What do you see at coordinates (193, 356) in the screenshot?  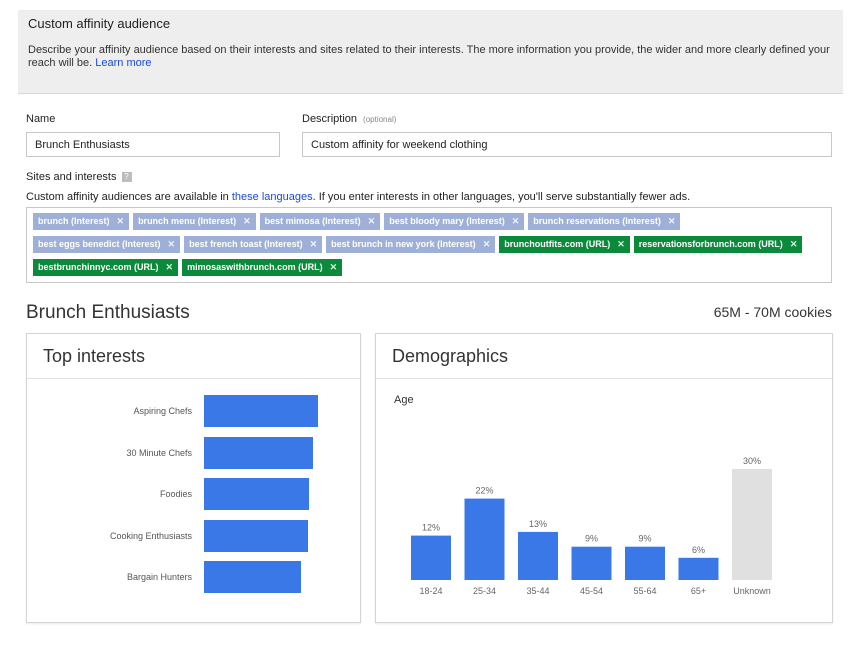 I see `top-interests-title: Top interests` at bounding box center [193, 356].